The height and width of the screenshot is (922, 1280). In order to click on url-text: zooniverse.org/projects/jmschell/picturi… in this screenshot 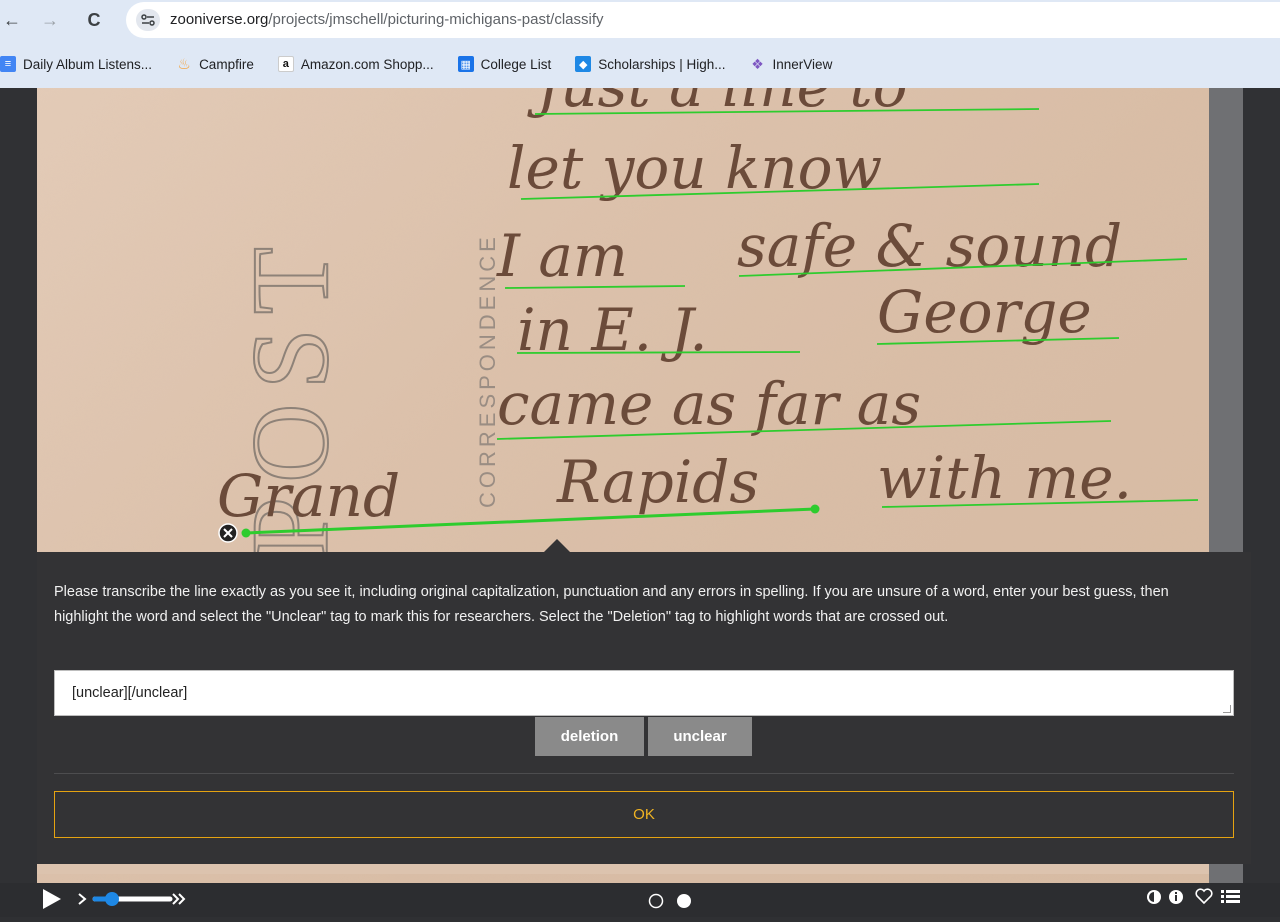, I will do `click(387, 19)`.